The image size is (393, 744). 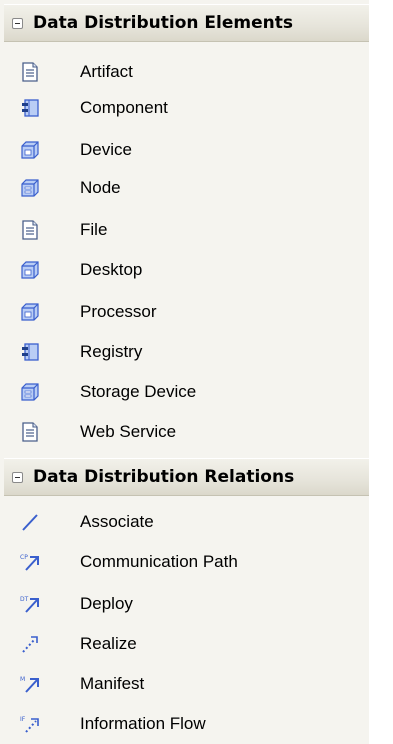 I want to click on section-header-elements: Data Distribution Elements, so click(x=186, y=23).